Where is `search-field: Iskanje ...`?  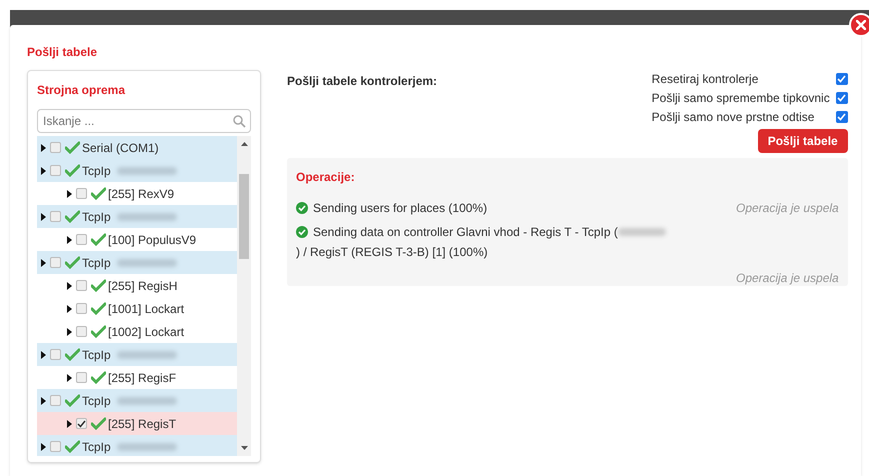
search-field: Iskanje ... is located at coordinates (144, 121).